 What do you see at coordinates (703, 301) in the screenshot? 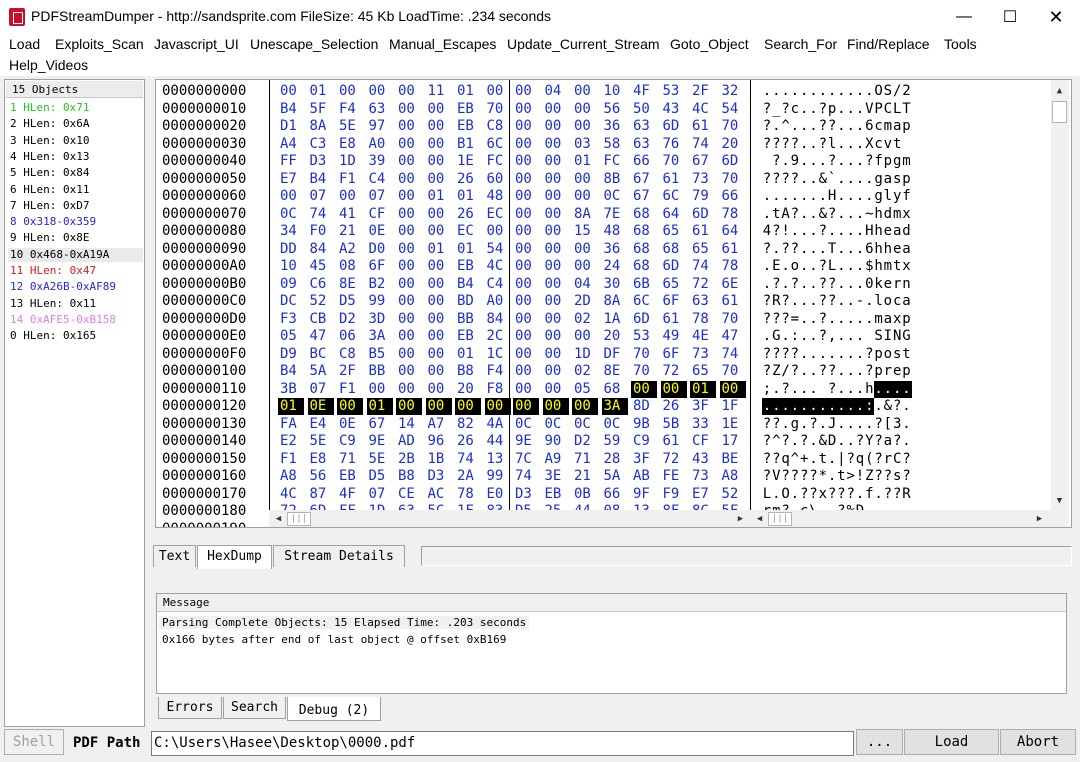
I see `hex-byte: 63` at bounding box center [703, 301].